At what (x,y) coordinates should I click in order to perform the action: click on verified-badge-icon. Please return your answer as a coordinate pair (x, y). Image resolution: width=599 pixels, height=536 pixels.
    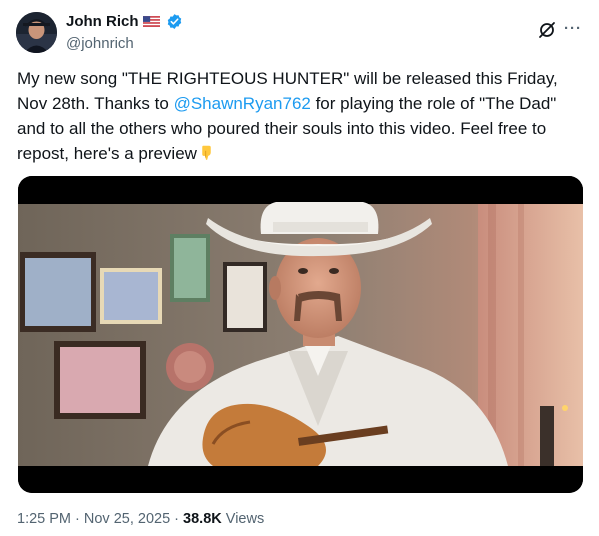
    Looking at the image, I should click on (174, 21).